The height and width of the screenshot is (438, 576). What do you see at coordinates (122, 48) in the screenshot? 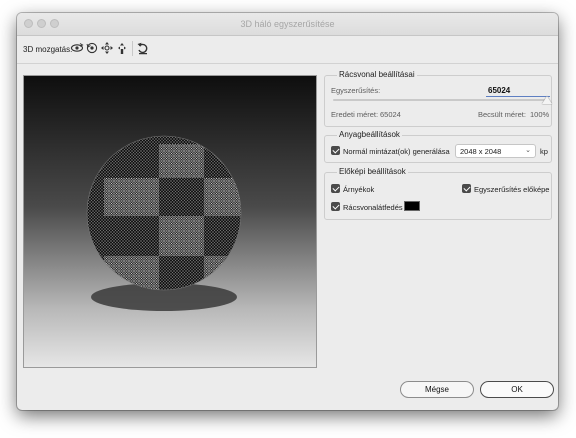
I see `slide-icon` at bounding box center [122, 48].